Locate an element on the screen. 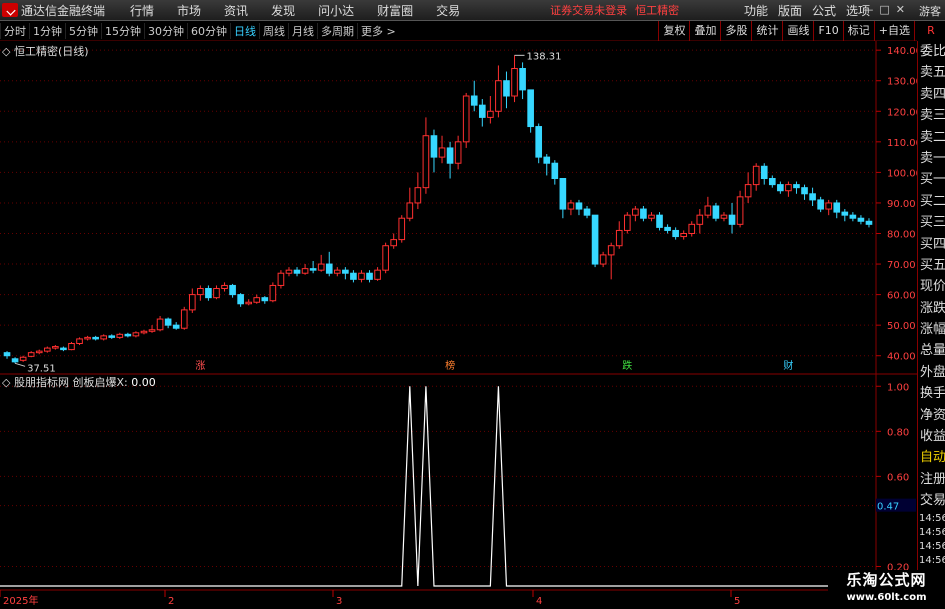 The width and height of the screenshot is (945, 609). indicator-title: ◇ 股朋指标网 创板启爆X: 0.00 is located at coordinates (79, 382).